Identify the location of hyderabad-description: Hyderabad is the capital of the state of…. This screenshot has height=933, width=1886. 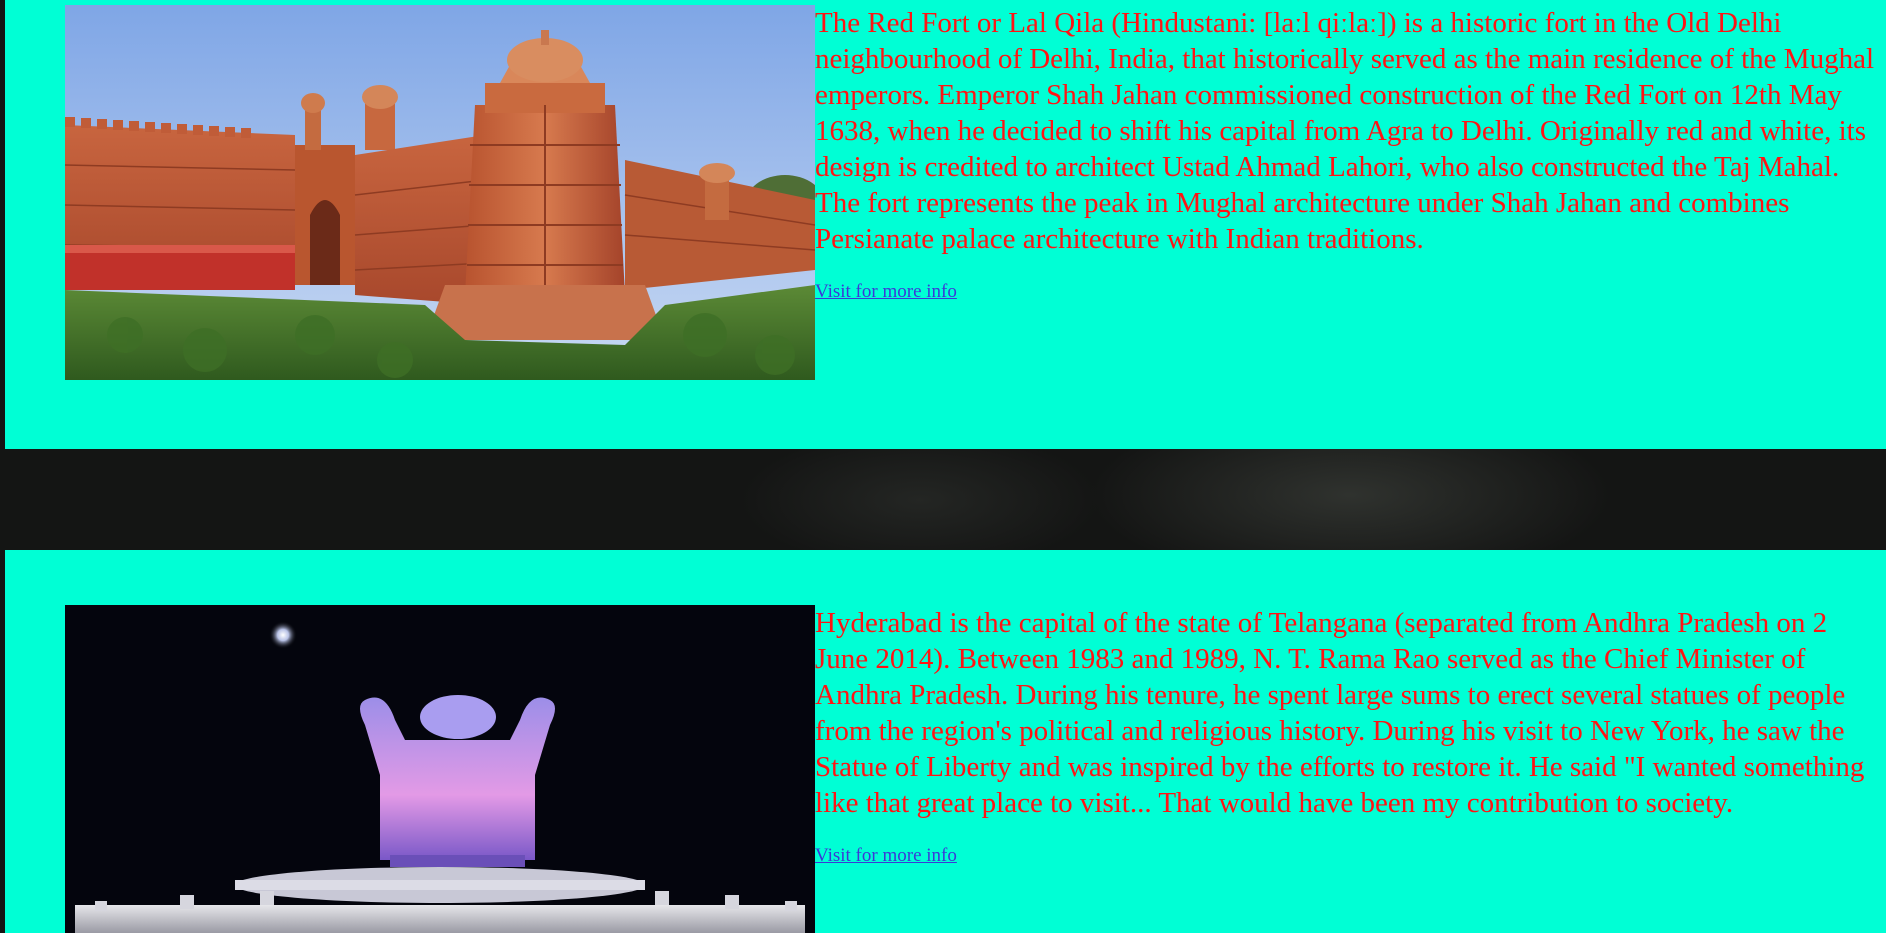
(1340, 713).